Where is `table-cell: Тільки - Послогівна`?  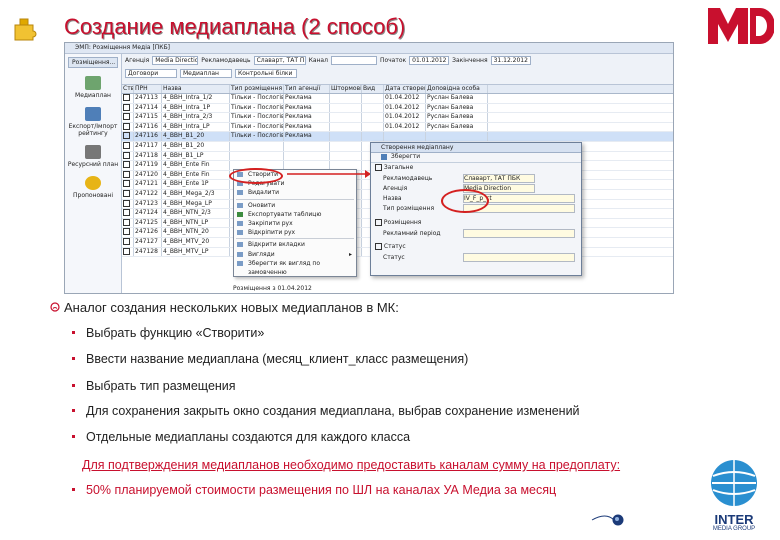 table-cell: Тільки - Послогівна is located at coordinates (257, 98).